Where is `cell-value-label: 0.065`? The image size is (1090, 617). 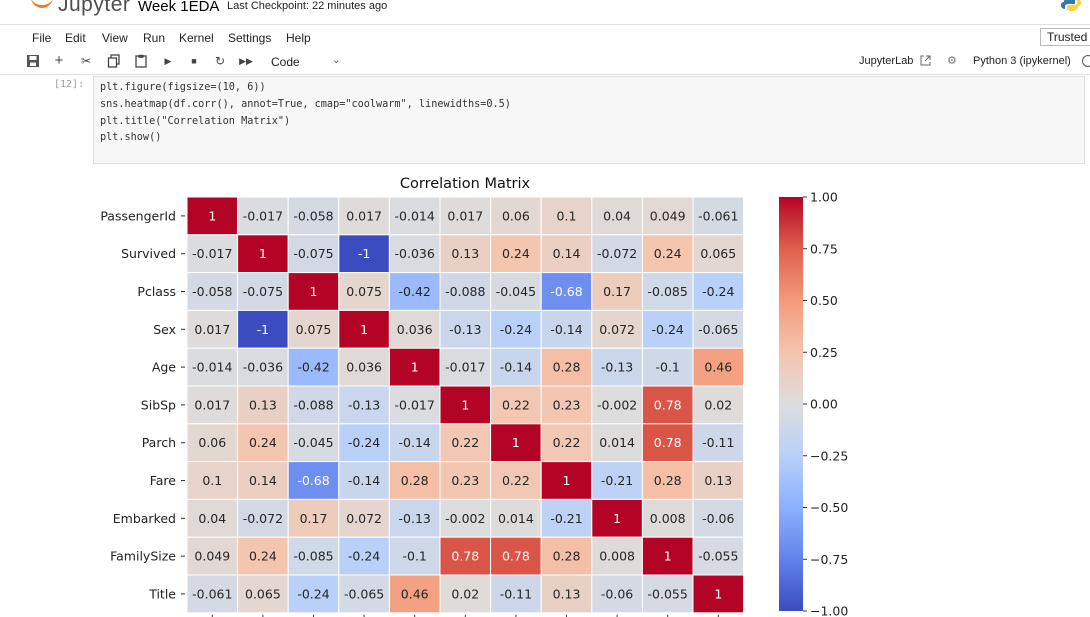
cell-value-label: 0.065 is located at coordinates (718, 253).